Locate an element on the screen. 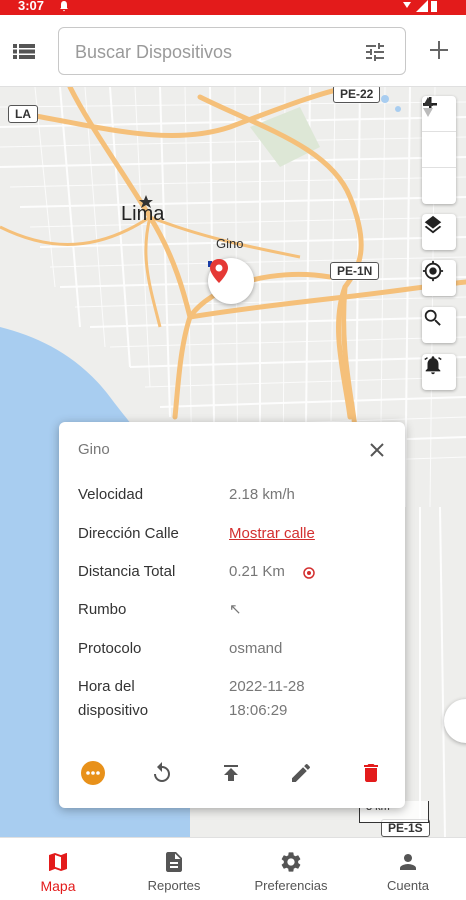 This screenshot has width=466, height=900. search-input is located at coordinates (215, 52).